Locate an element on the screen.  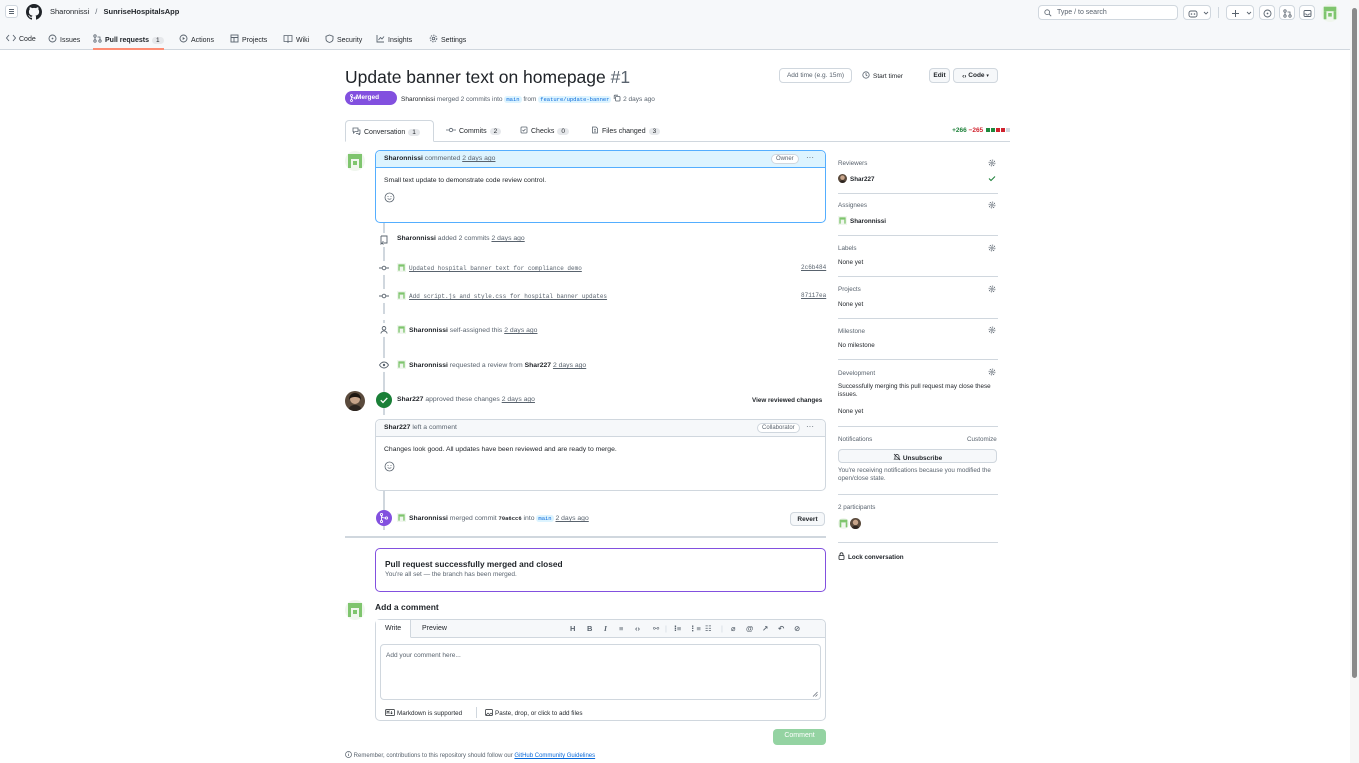
attach-icon: ⌀ is located at coordinates (733, 628).